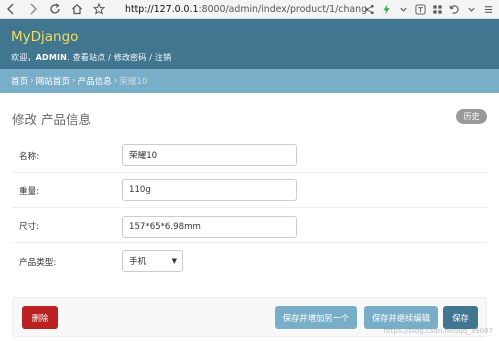  I want to click on back-button, so click(11, 9).